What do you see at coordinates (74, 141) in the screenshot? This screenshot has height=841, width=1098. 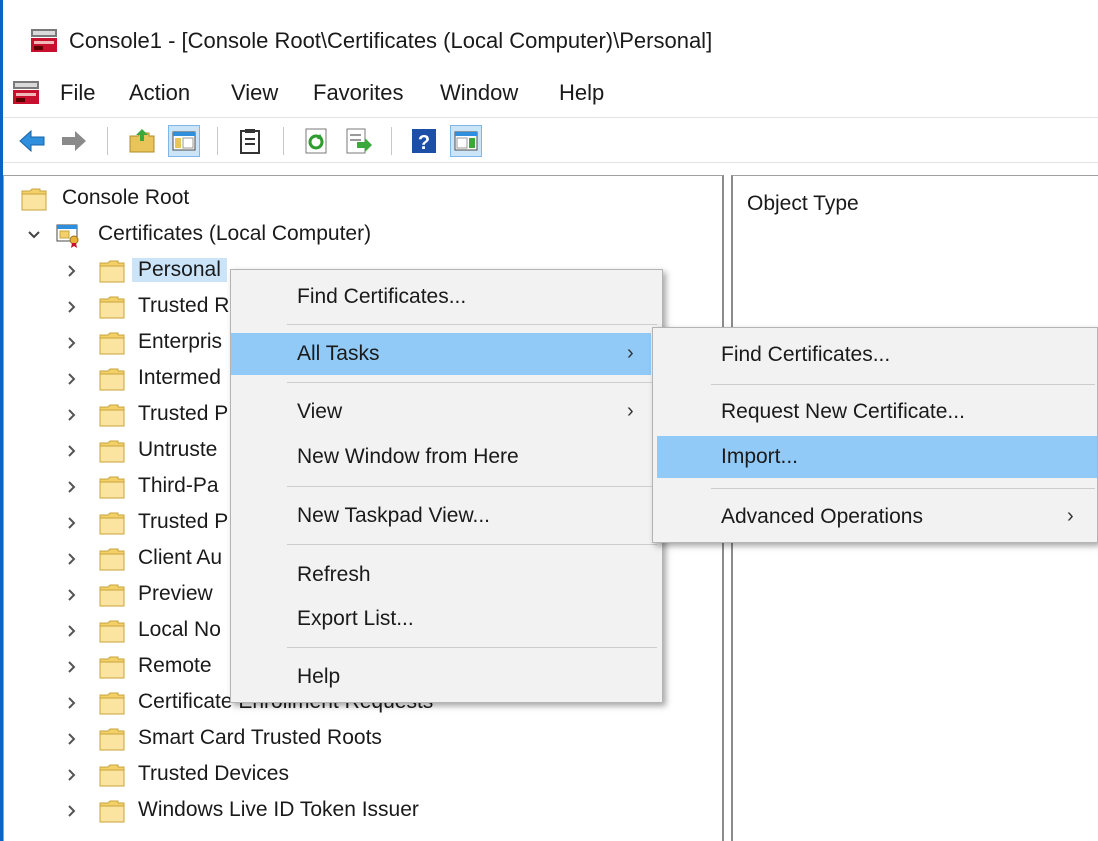 I see `forward-icon` at bounding box center [74, 141].